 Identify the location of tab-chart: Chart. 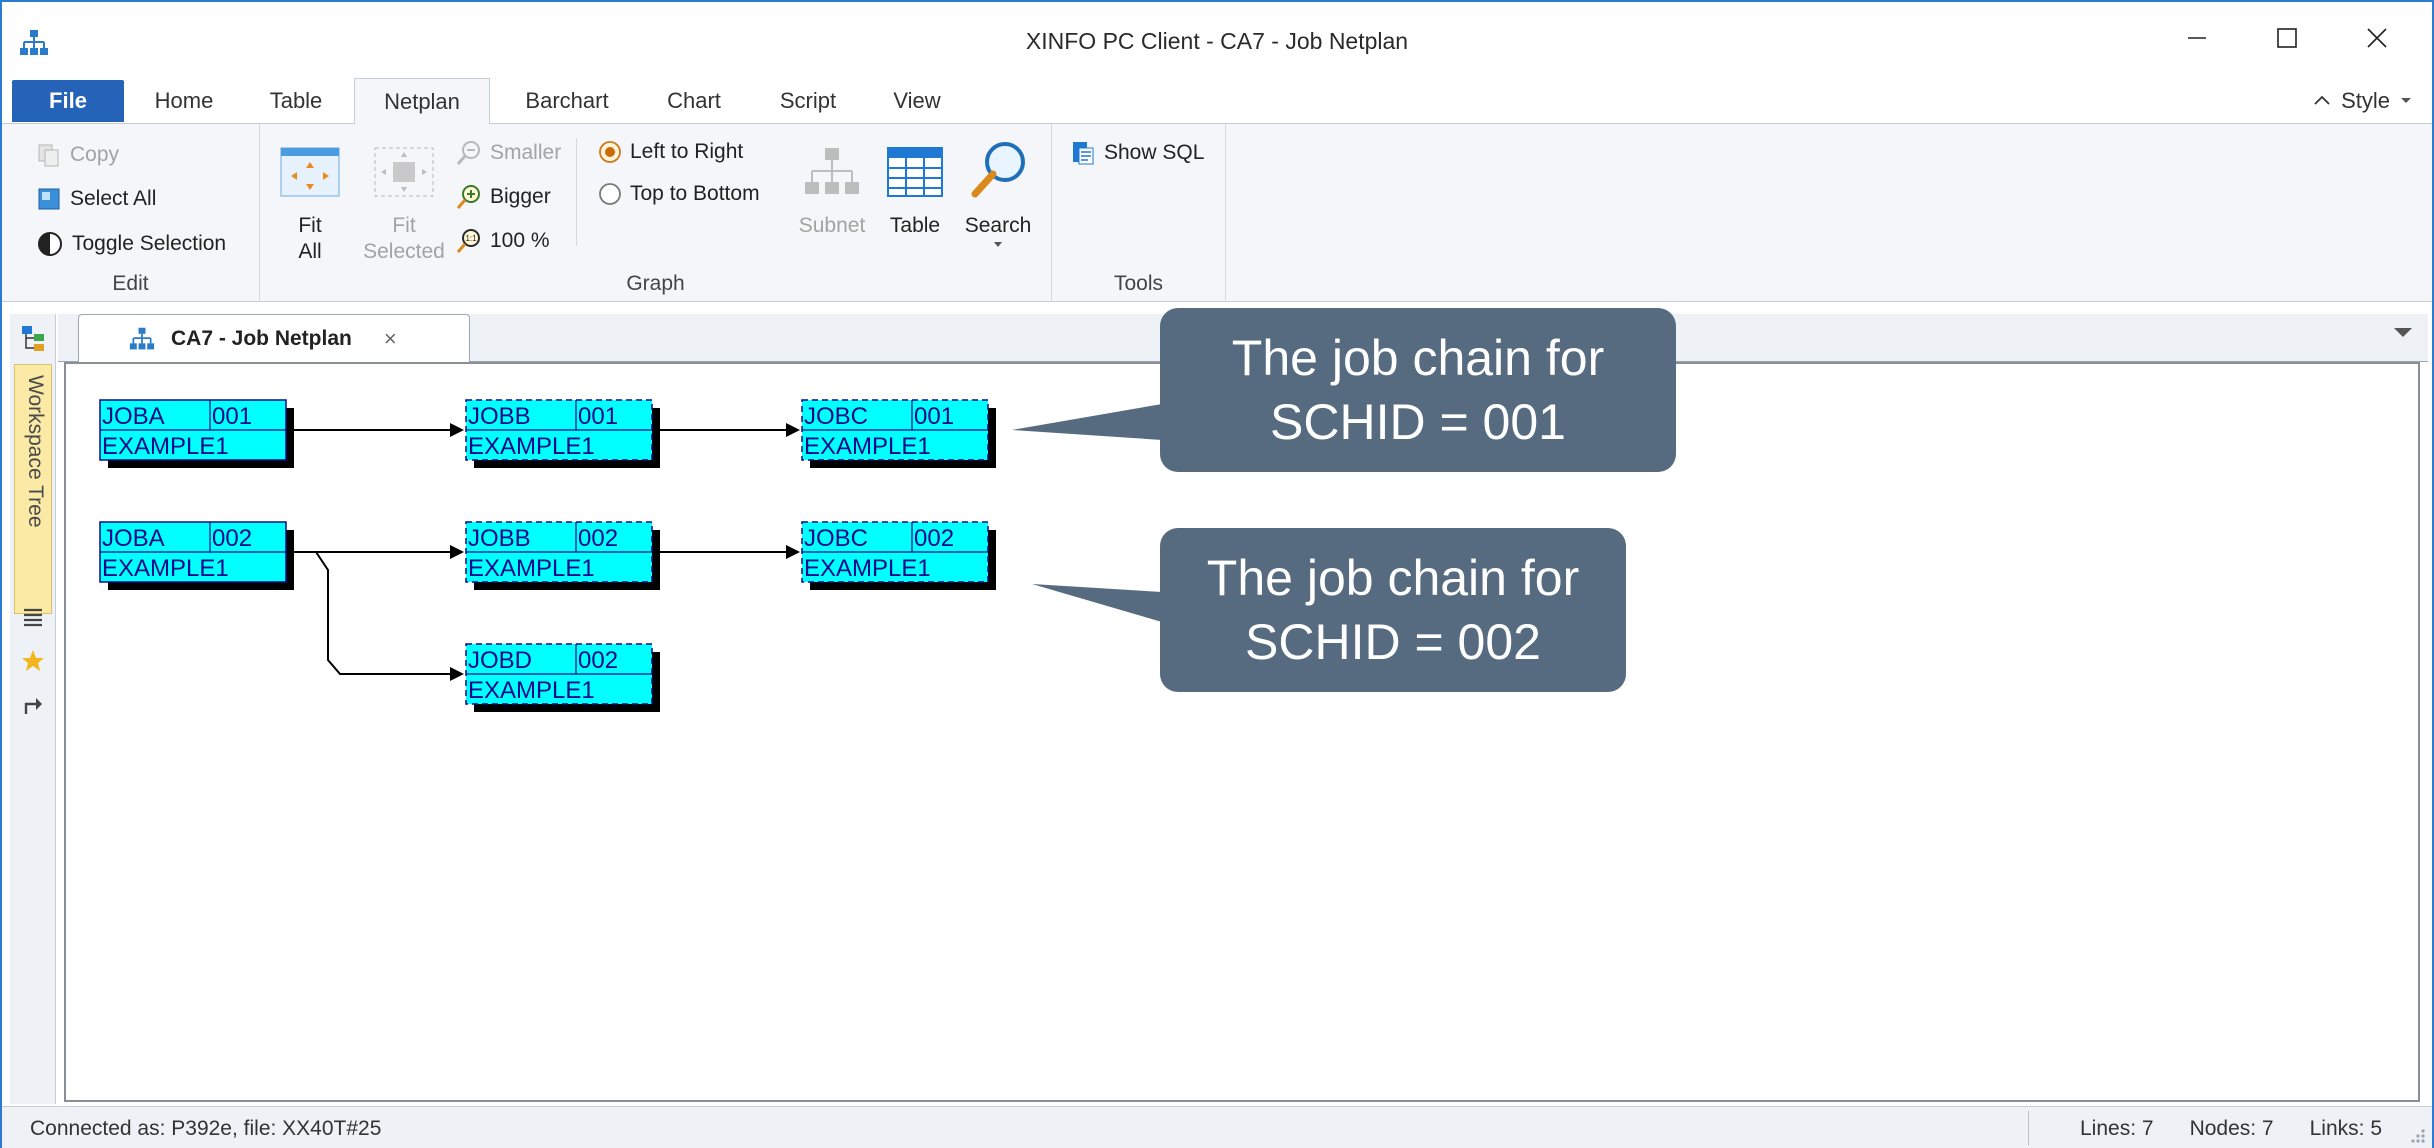
(694, 101).